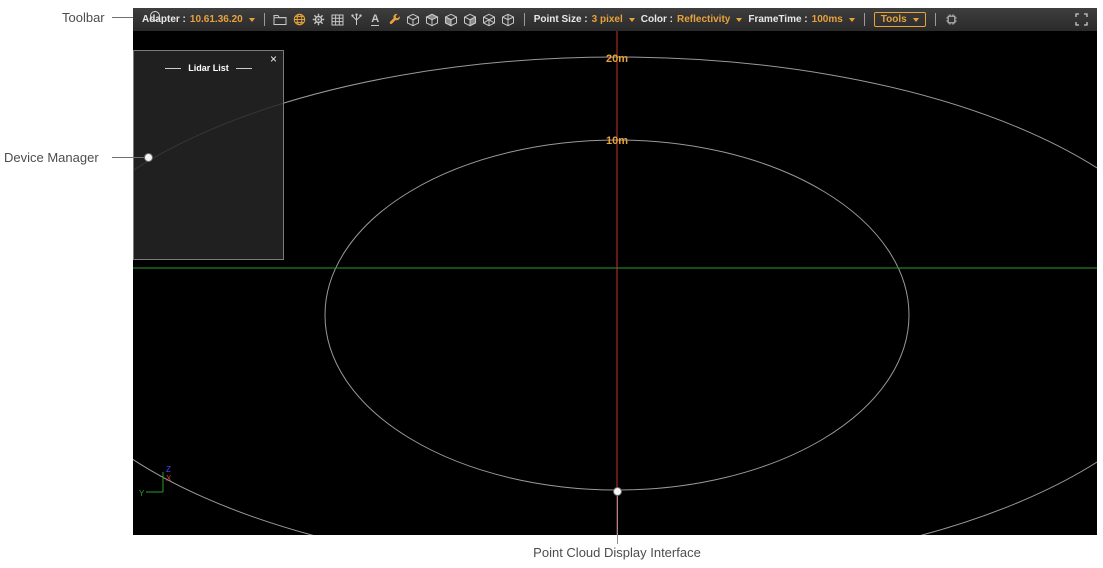 The width and height of the screenshot is (1103, 568). Describe the element at coordinates (318, 20) in the screenshot. I see `gear-icon` at that location.